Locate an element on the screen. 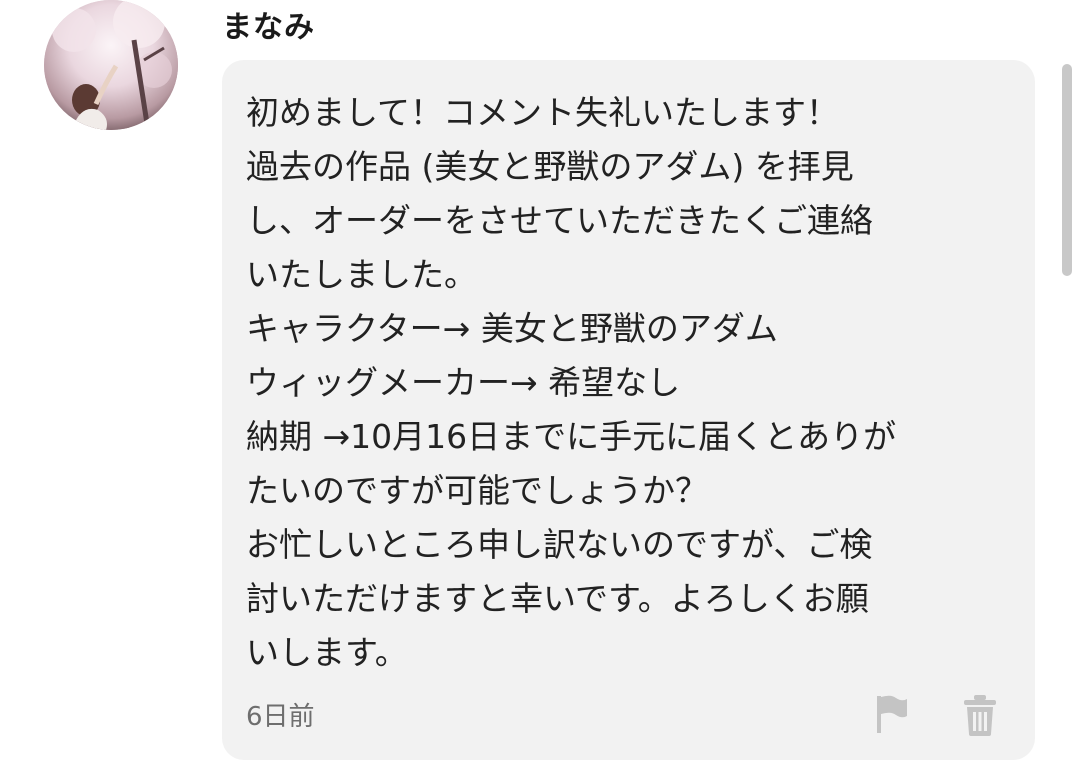  message-line: 討いただけますと幸いです。よろしくお願 is located at coordinates (557, 598).